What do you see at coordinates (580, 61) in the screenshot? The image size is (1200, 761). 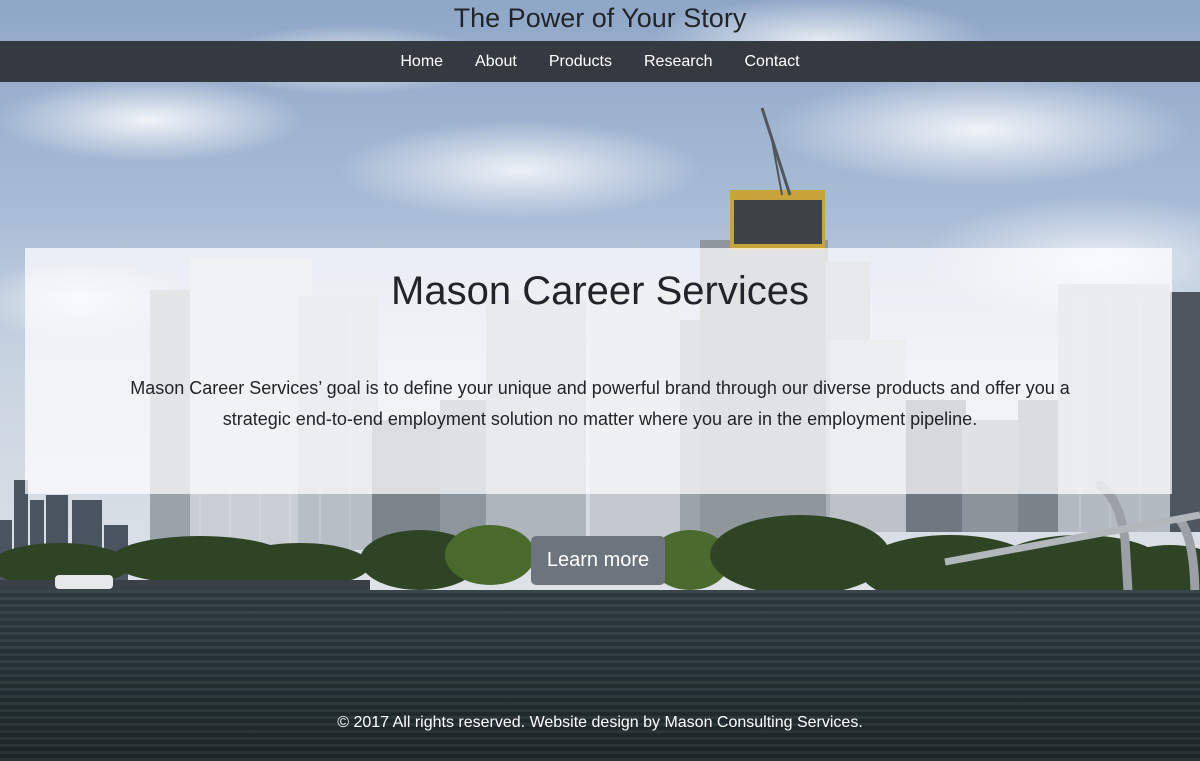 I see `nav-link-products: Products` at bounding box center [580, 61].